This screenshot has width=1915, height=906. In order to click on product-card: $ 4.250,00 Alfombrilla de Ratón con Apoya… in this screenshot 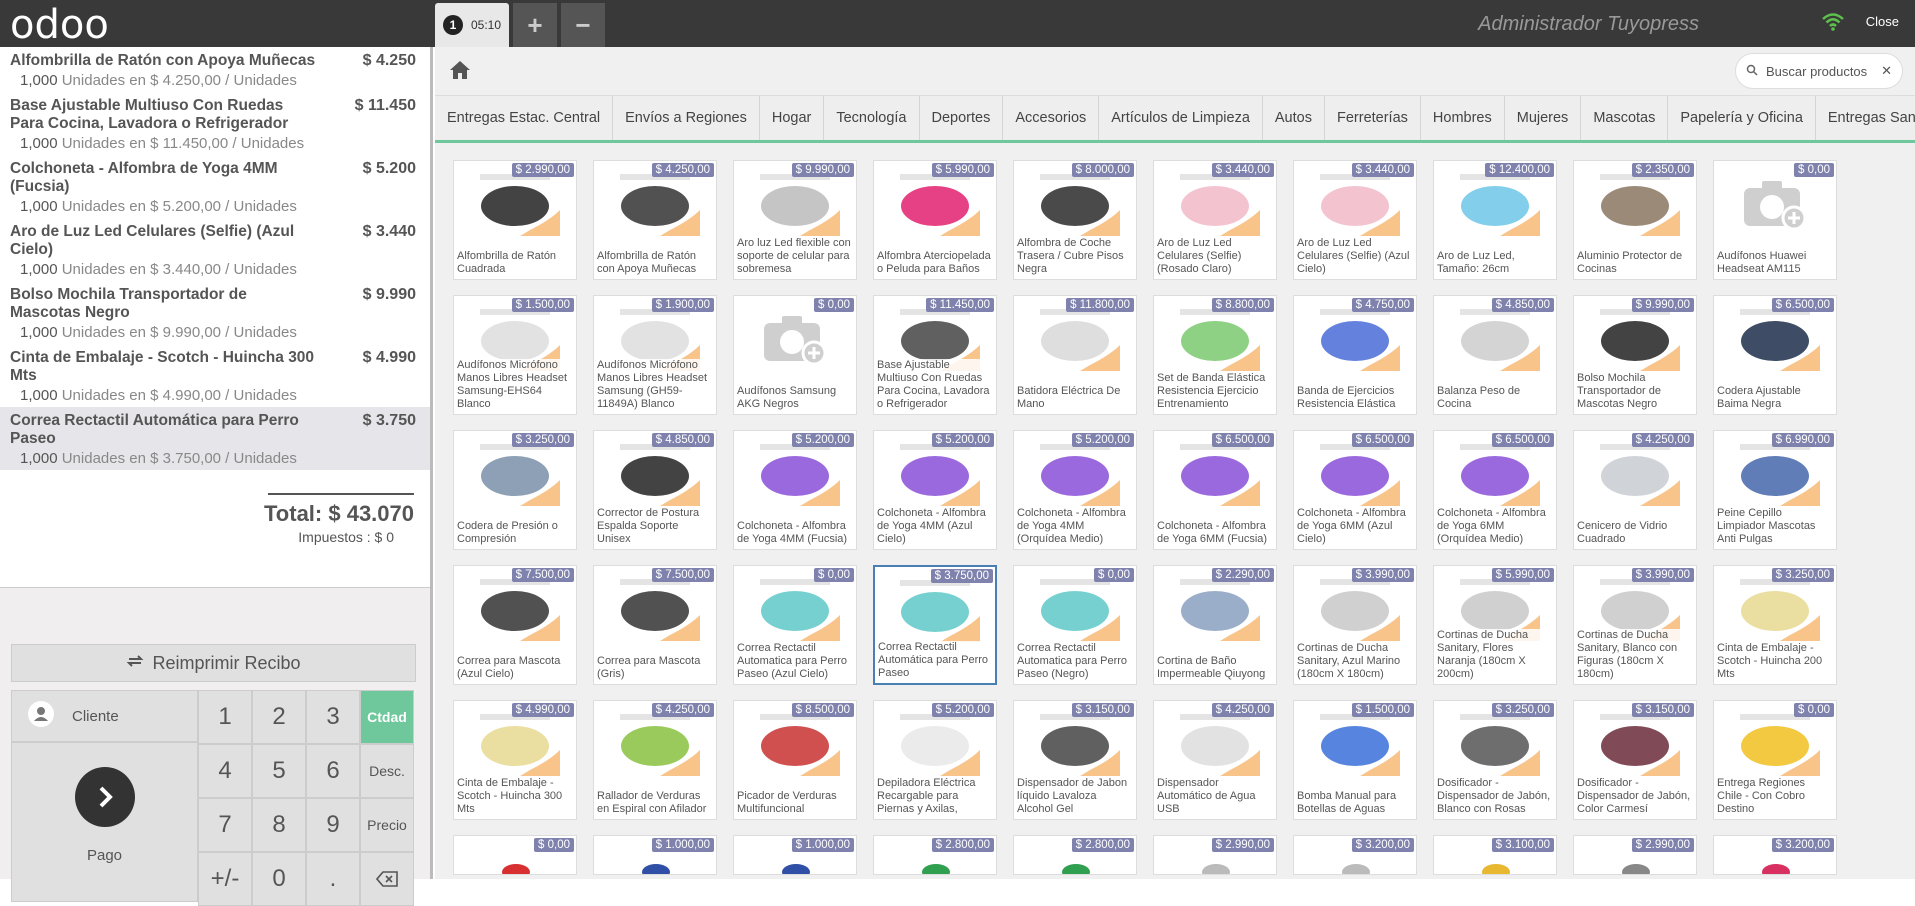, I will do `click(655, 220)`.